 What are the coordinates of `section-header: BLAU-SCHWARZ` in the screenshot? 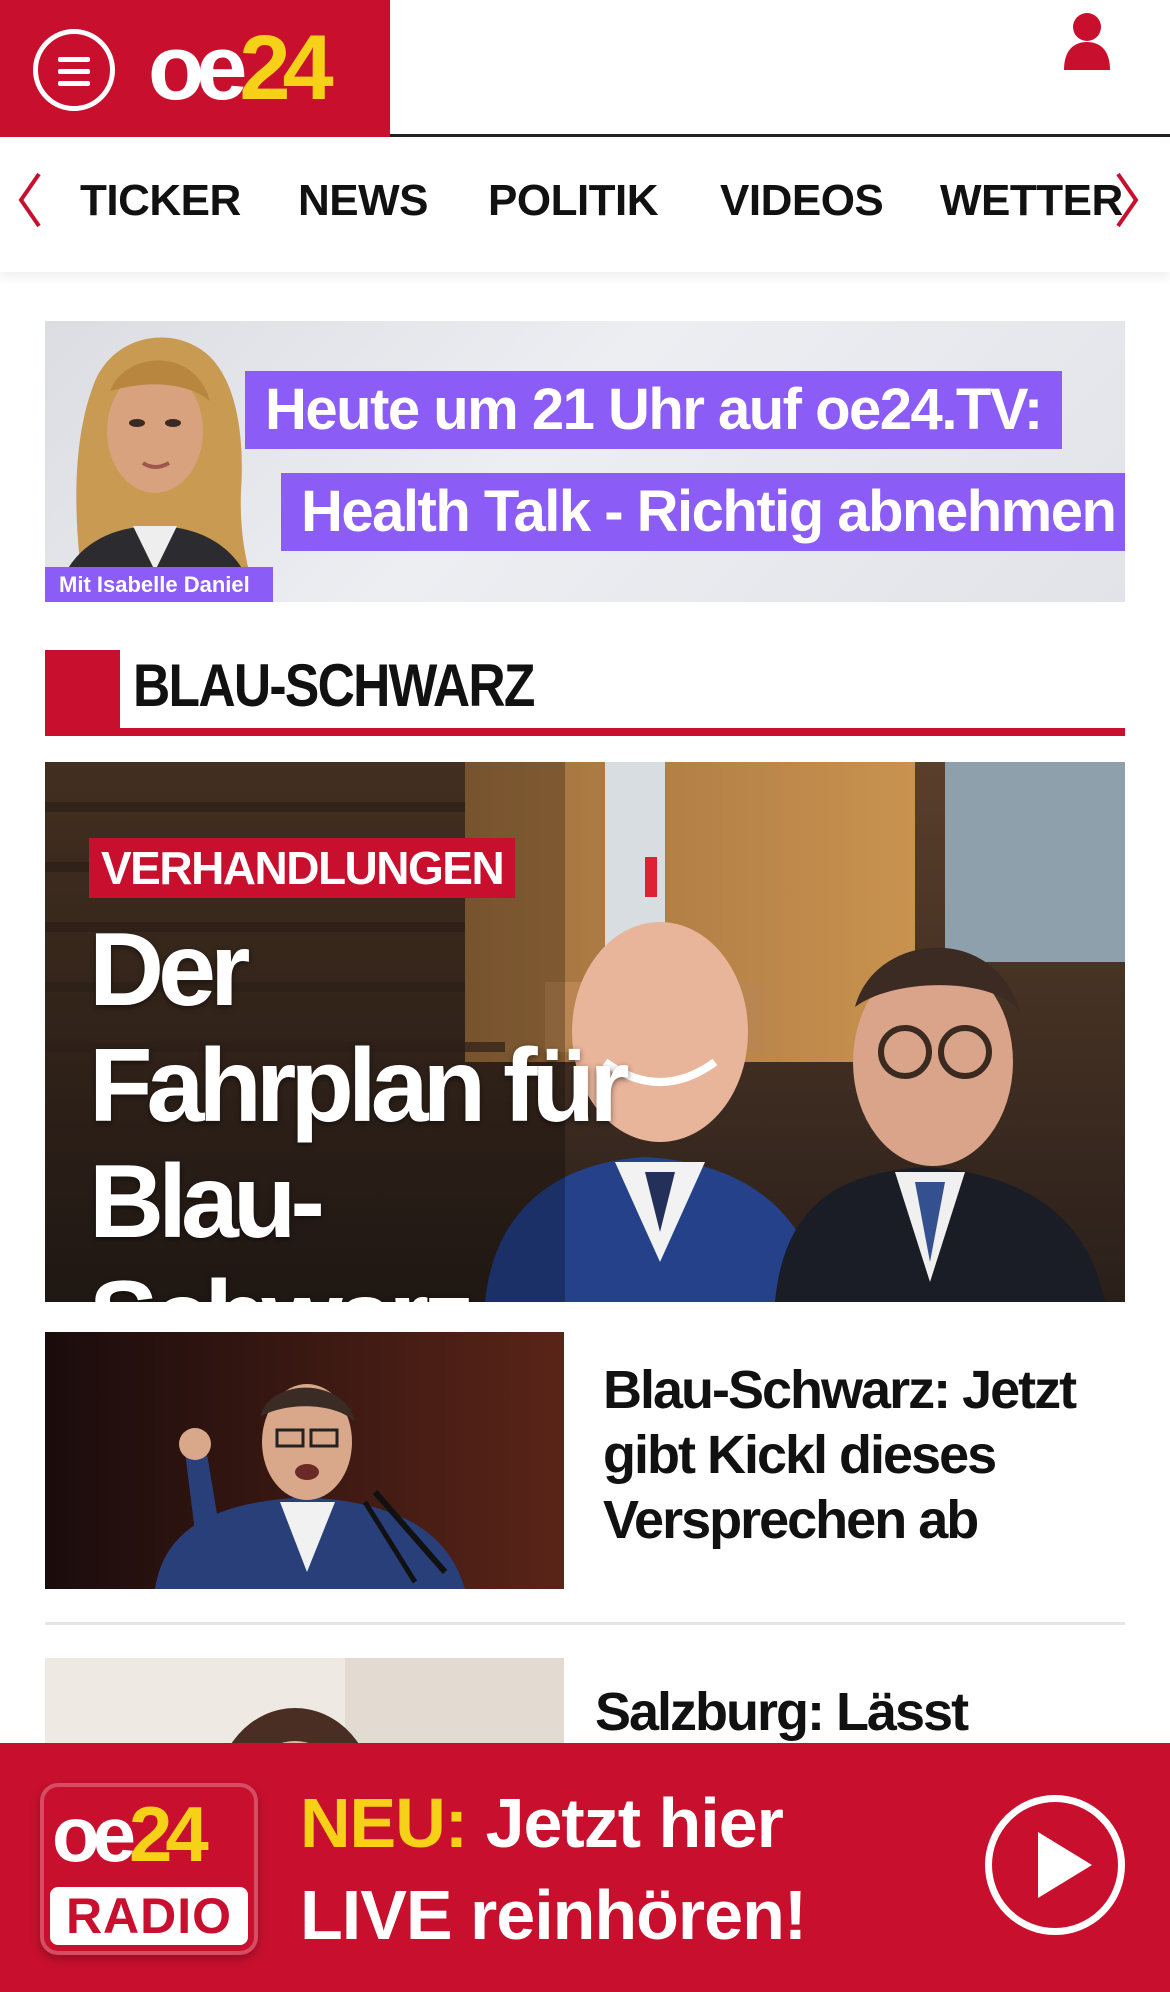 It's located at (585, 694).